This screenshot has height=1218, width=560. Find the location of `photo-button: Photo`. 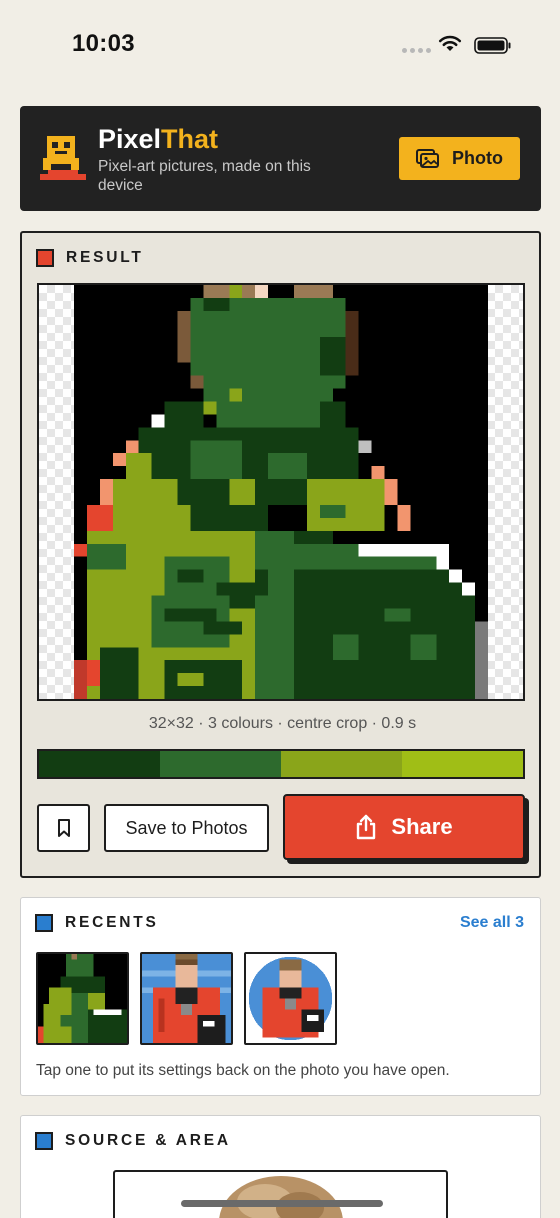

photo-button: Photo is located at coordinates (459, 158).